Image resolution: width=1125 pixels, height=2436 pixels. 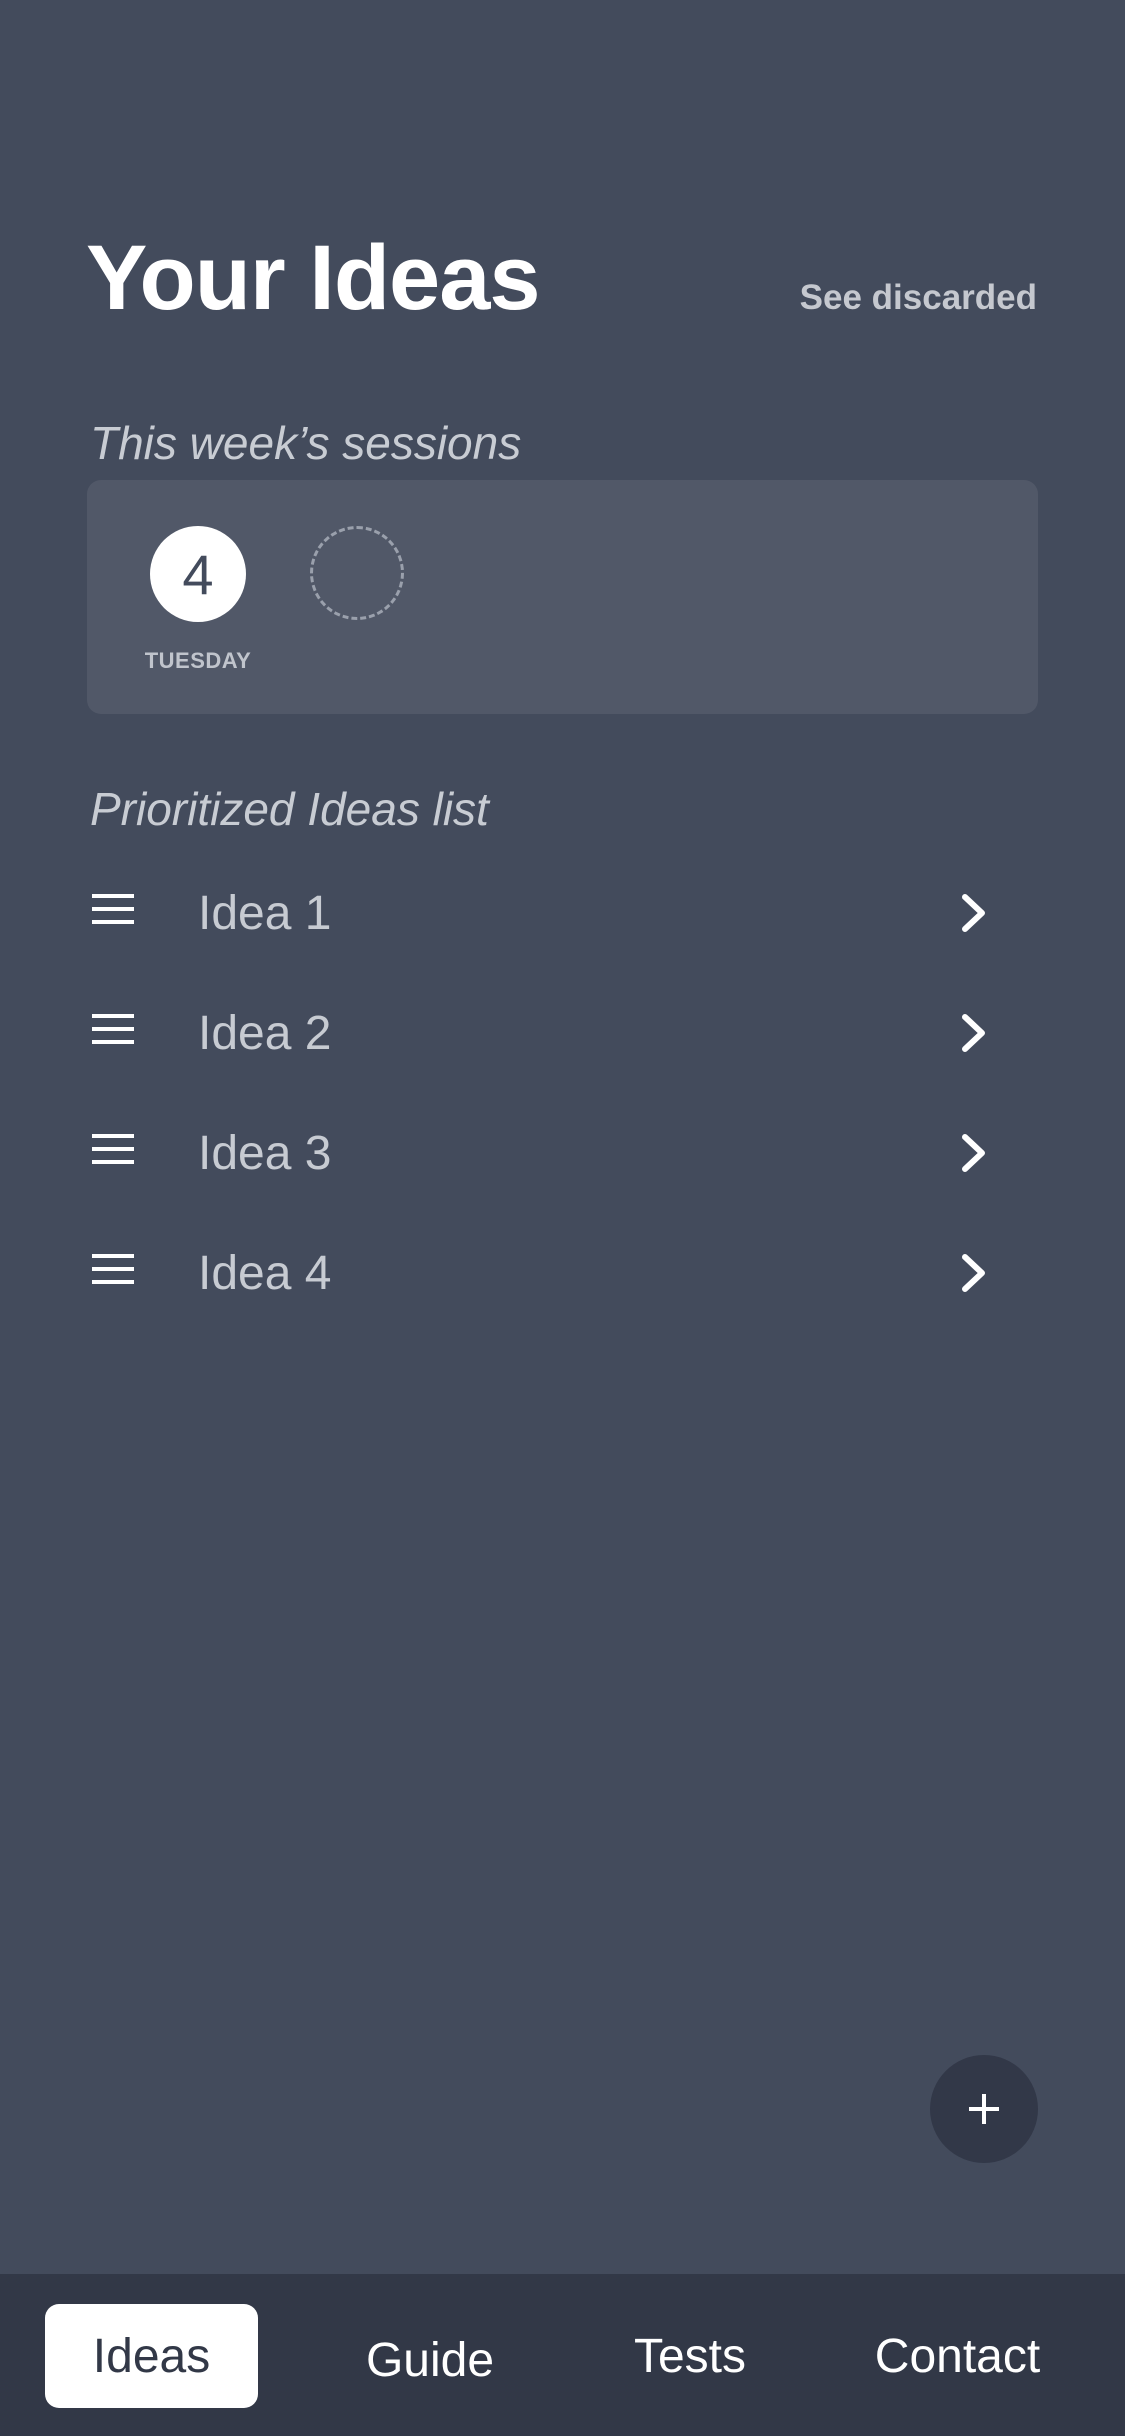 What do you see at coordinates (265, 1273) in the screenshot?
I see `idea-label: Idea 4` at bounding box center [265, 1273].